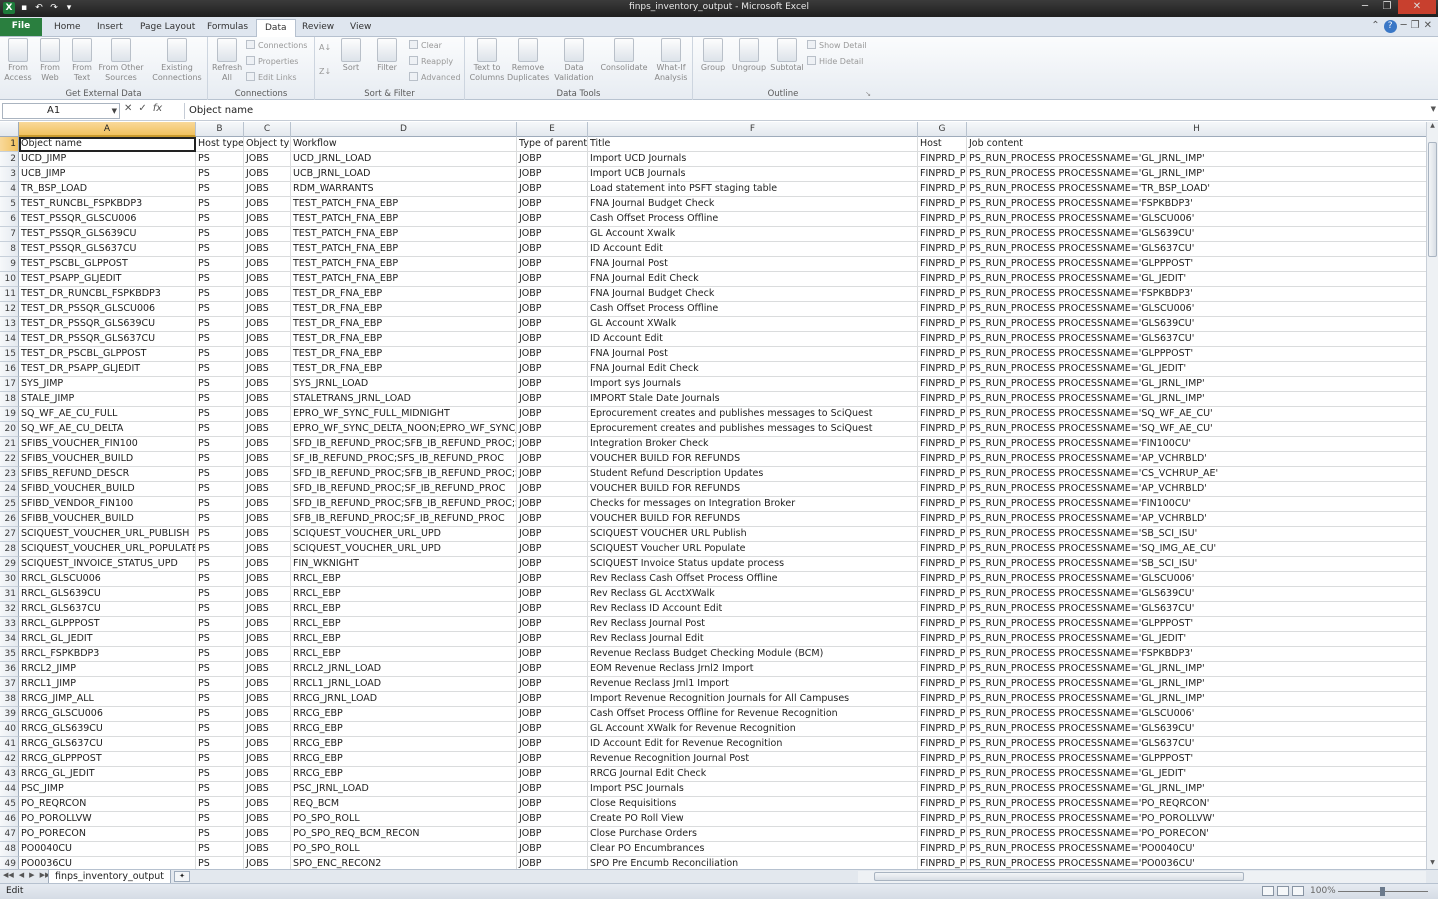  I want to click on chevron-down-icon: ▼, so click(114, 111).